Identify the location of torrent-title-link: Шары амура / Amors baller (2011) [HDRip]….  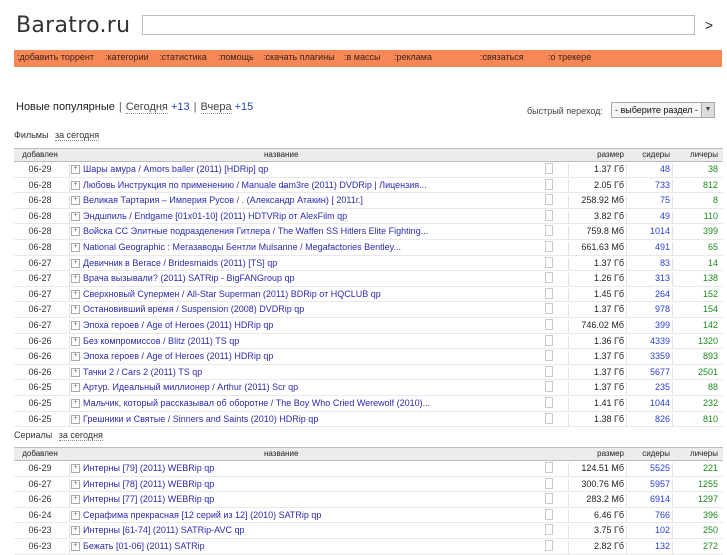
(175, 169).